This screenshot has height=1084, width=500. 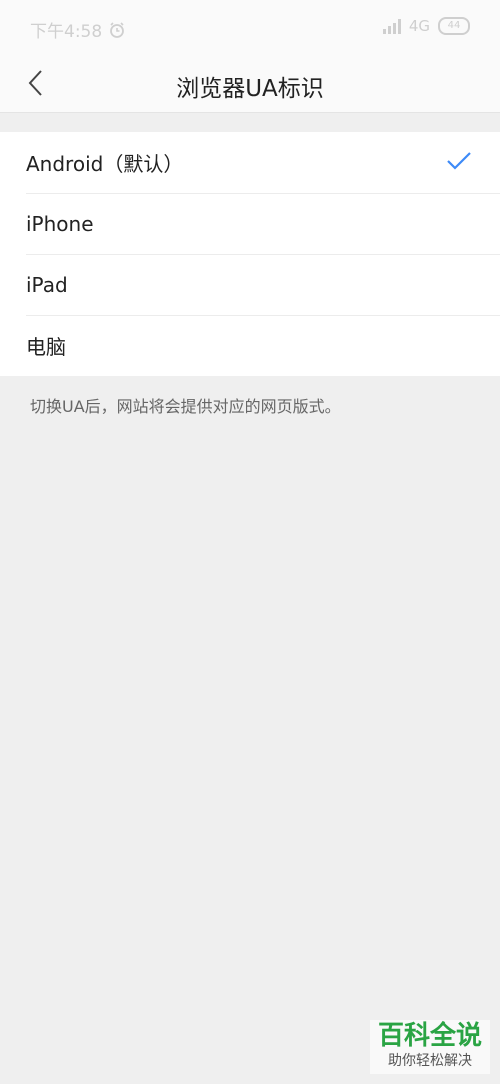 What do you see at coordinates (250, 345) in the screenshot?
I see `option-computer: 电脑` at bounding box center [250, 345].